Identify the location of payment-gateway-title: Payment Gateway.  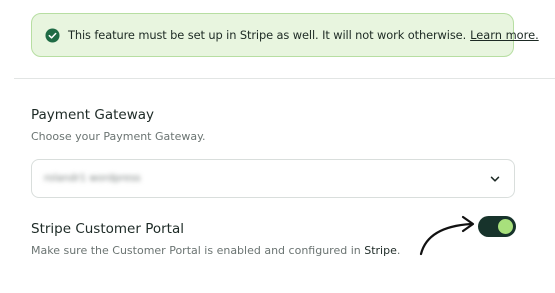
(93, 115).